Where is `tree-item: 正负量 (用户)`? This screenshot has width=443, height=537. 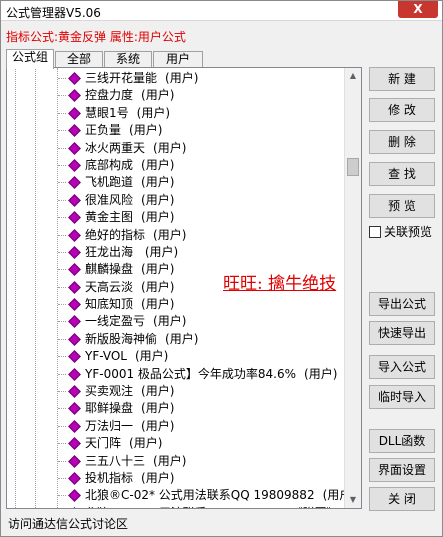
tree-item: 正负量 (用户) is located at coordinates (201, 130).